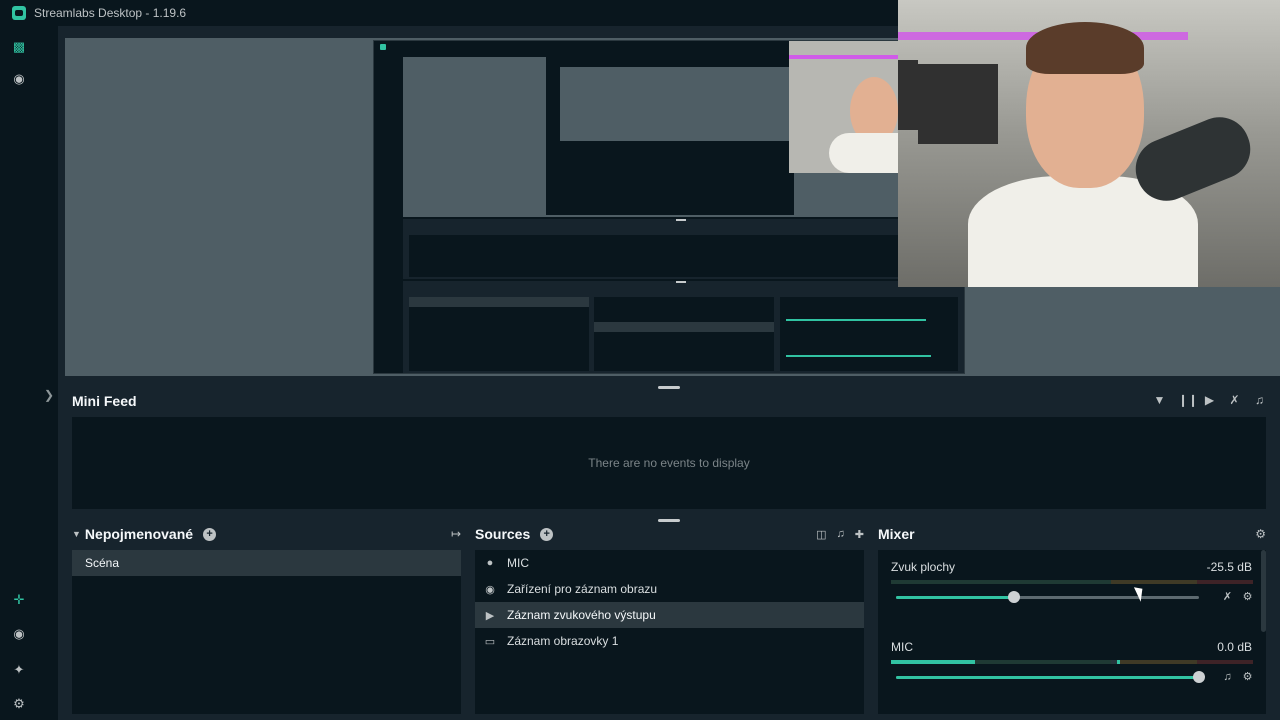  What do you see at coordinates (490, 641) in the screenshot?
I see `monitor-icon: ▭` at bounding box center [490, 641].